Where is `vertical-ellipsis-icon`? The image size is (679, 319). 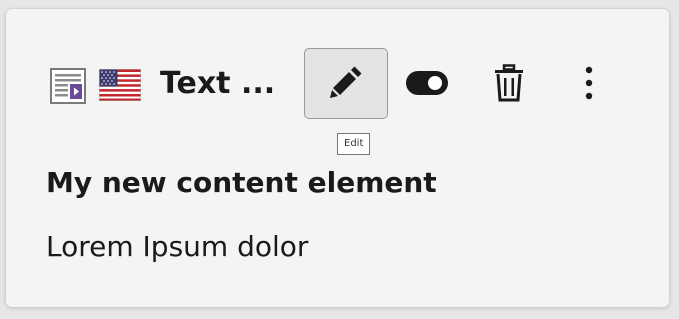 vertical-ellipsis-icon is located at coordinates (589, 85).